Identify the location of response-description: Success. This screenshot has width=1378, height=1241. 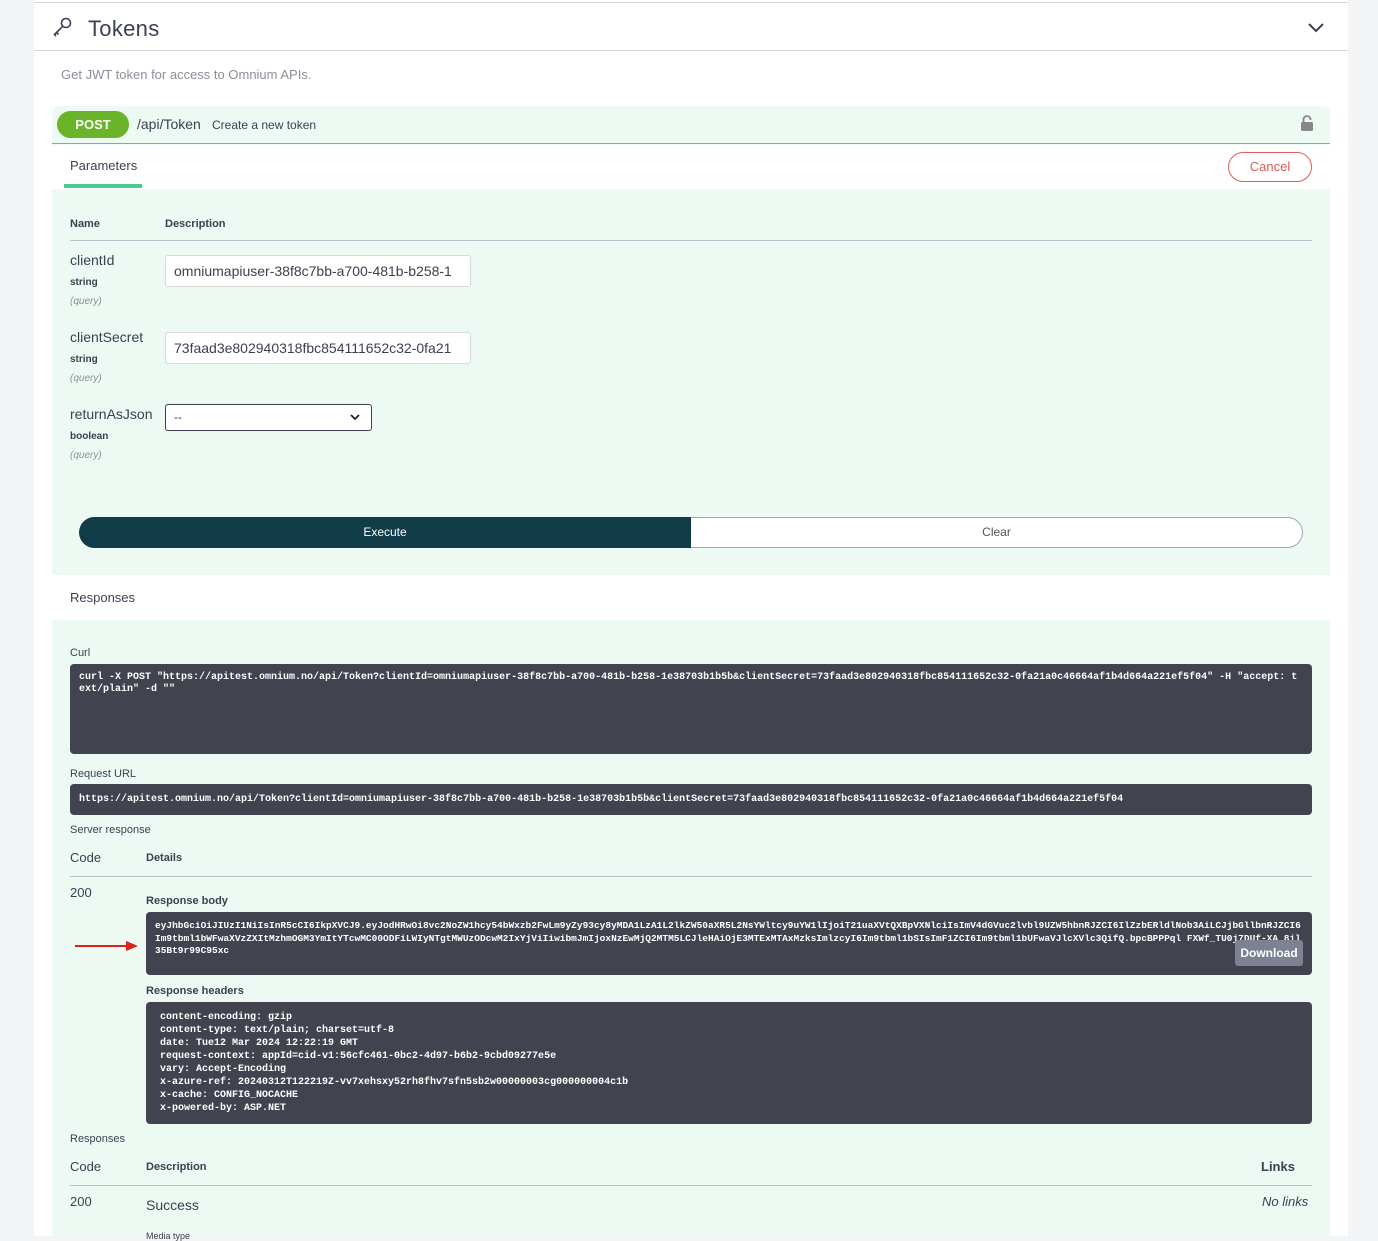
(172, 1205).